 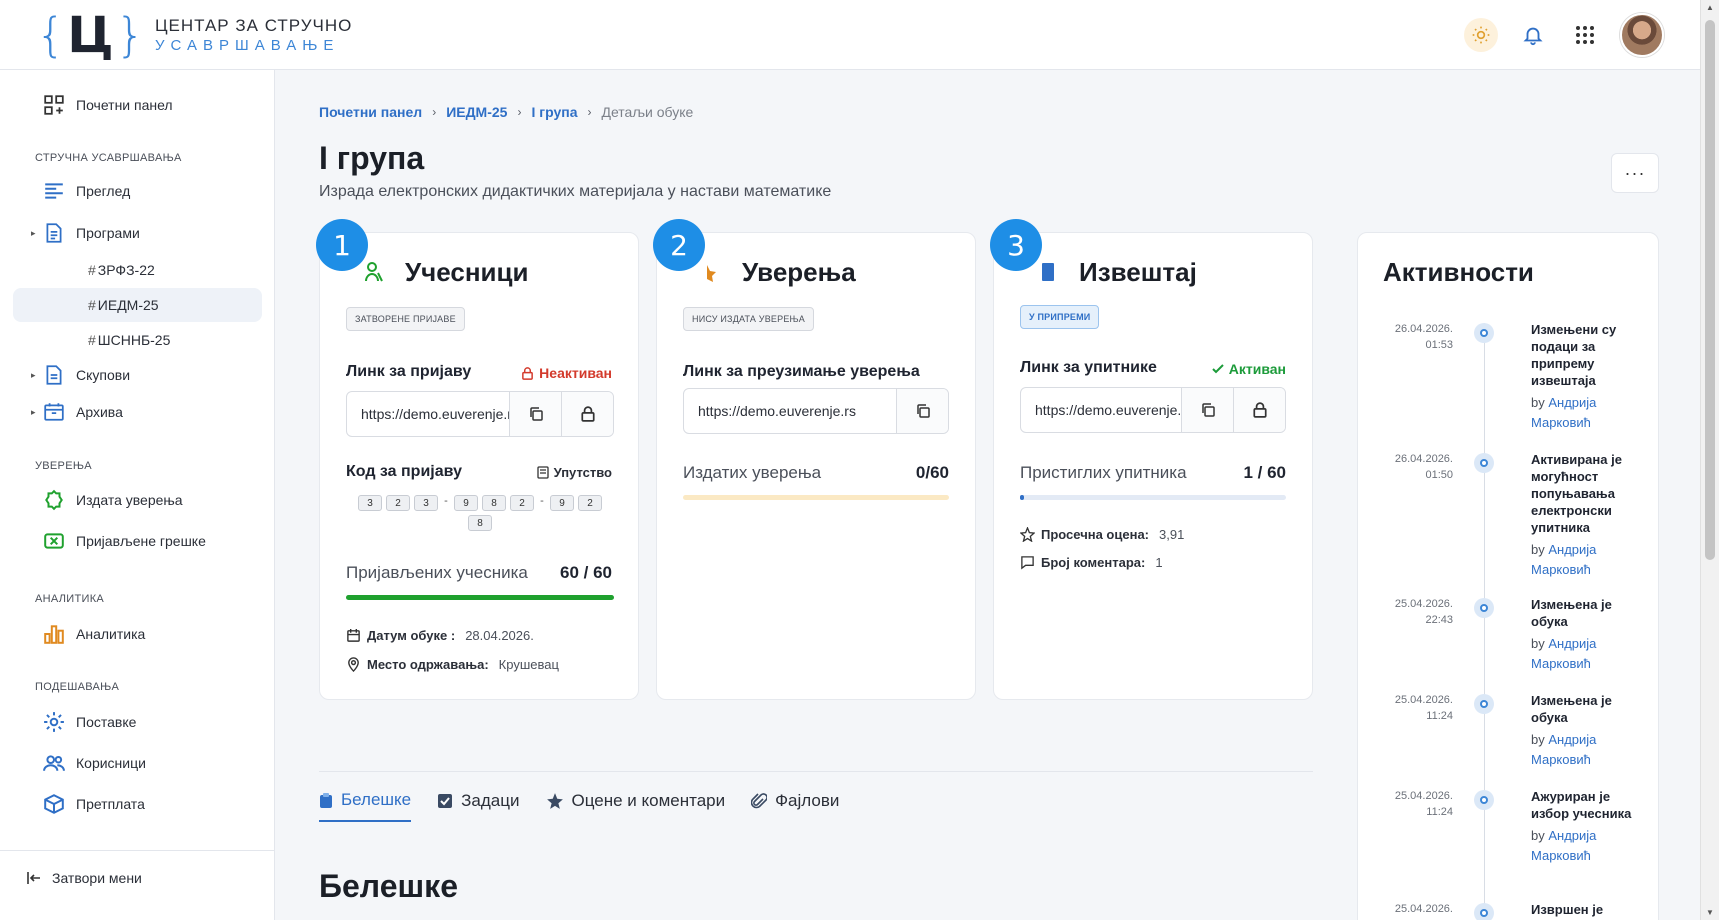 I want to click on sidebar-label: Поставке, so click(x=106, y=722).